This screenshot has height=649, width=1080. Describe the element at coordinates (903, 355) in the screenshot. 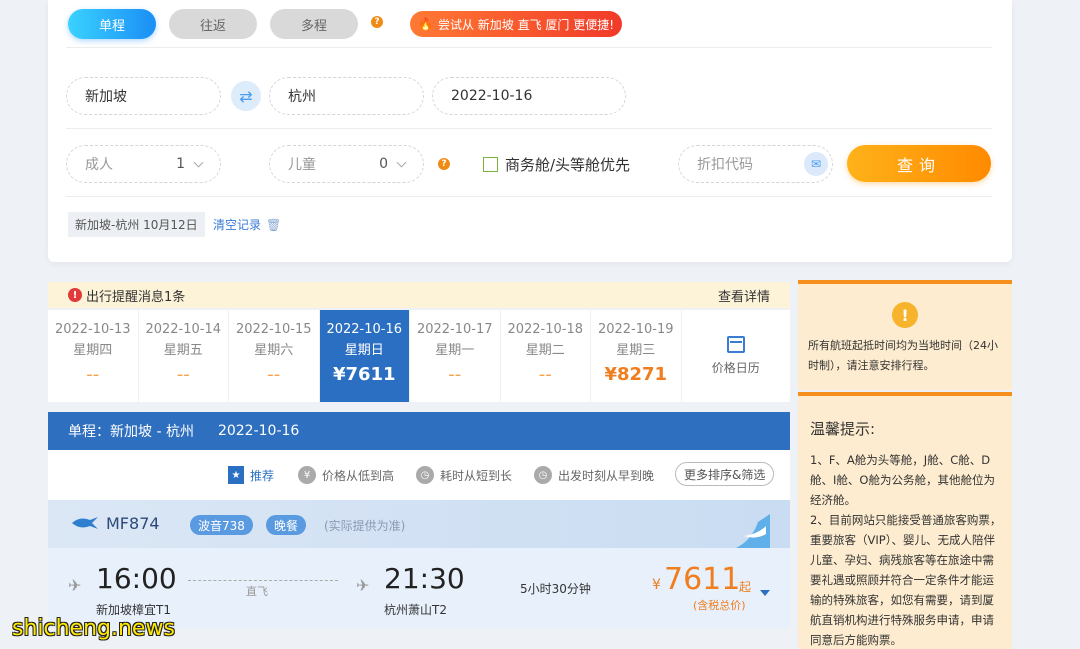

I see `timezone-notice-text: 所有航班起抵时间均为当地时间（24小时制），请注意安排行程。` at that location.